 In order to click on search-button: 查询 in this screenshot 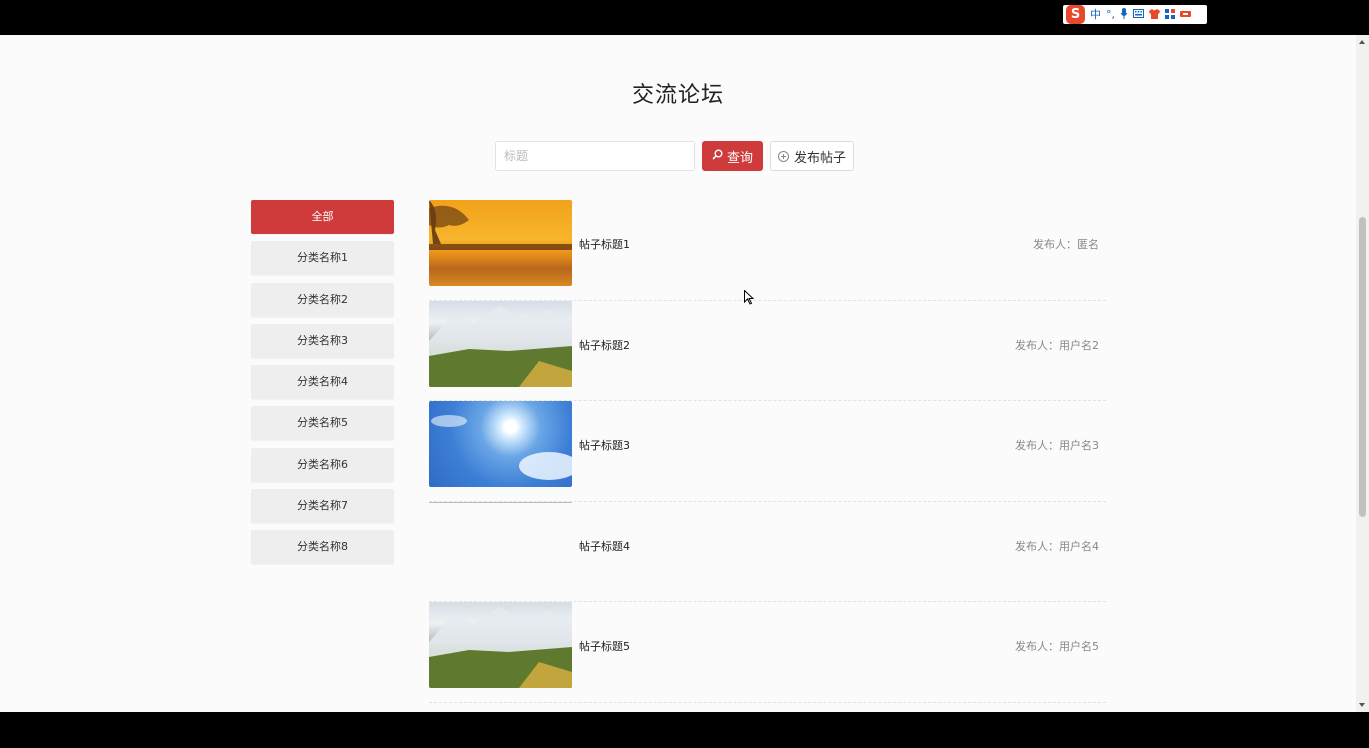, I will do `click(732, 156)`.